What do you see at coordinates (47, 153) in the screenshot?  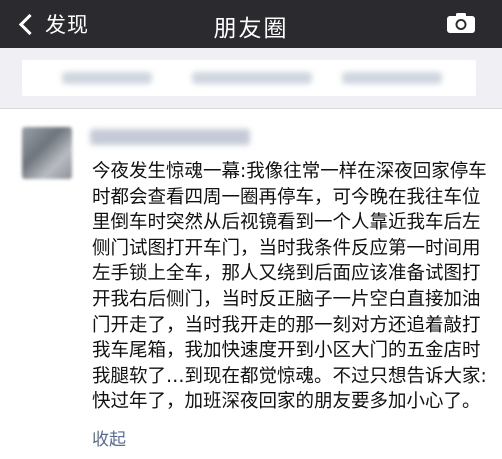 I see `avatar` at bounding box center [47, 153].